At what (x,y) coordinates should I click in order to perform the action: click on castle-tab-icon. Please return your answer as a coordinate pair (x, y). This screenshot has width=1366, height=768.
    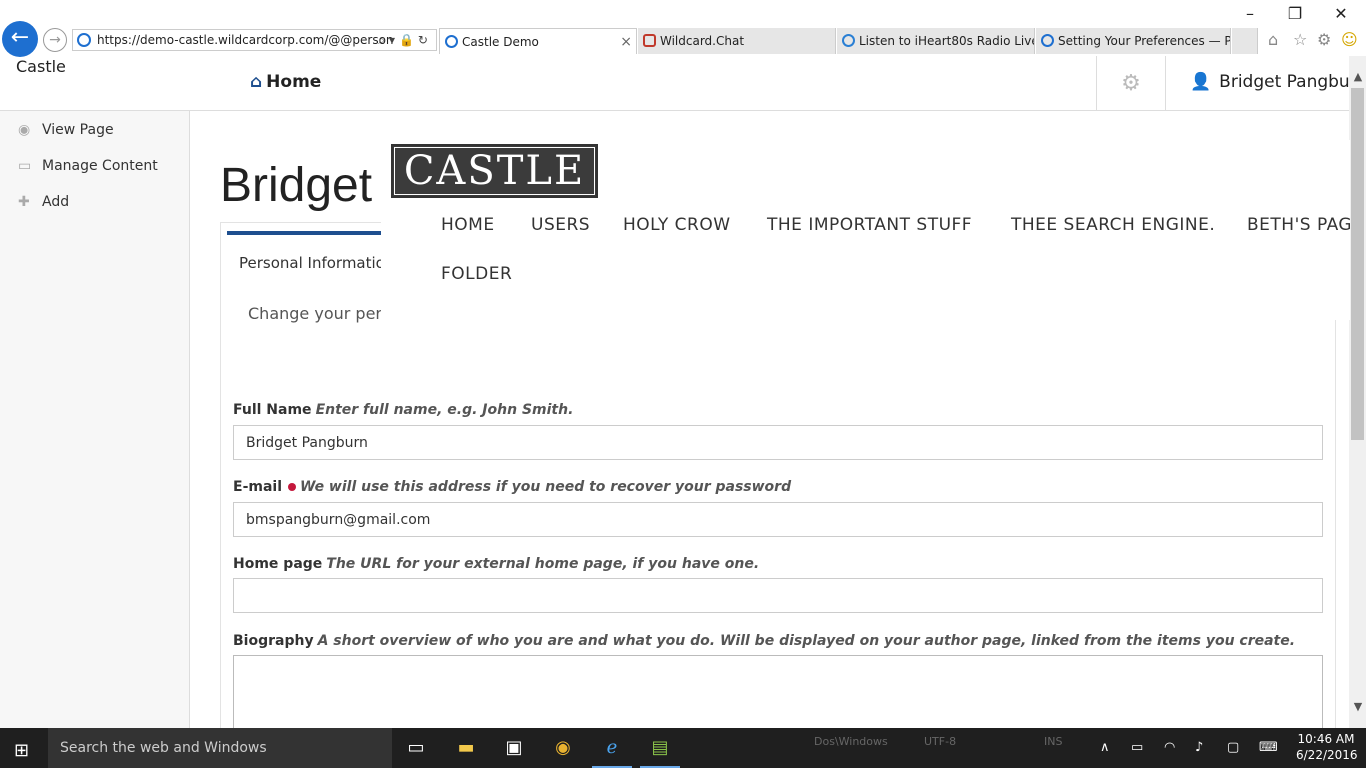
    Looking at the image, I should click on (451, 41).